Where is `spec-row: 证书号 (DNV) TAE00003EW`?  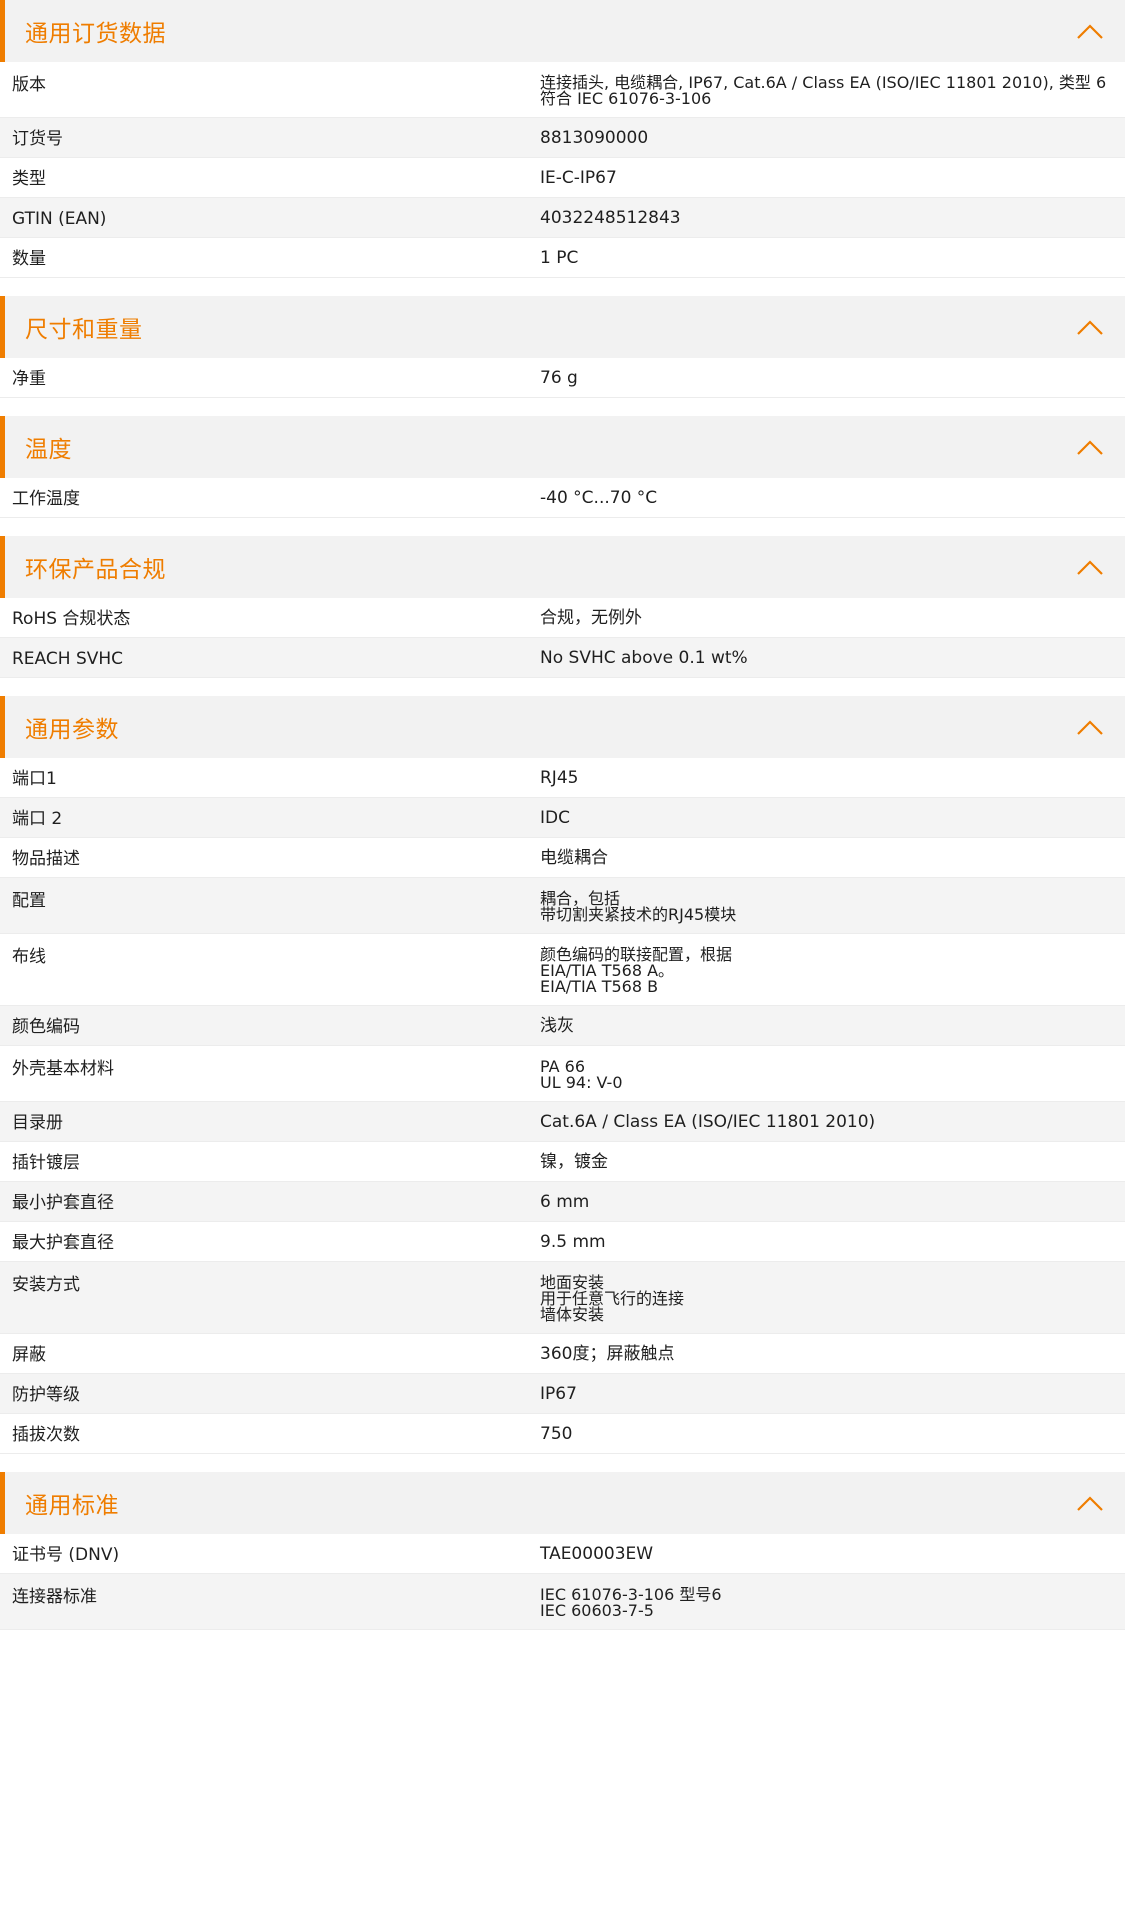
spec-row: 证书号 (DNV) TAE00003EW is located at coordinates (562, 1554).